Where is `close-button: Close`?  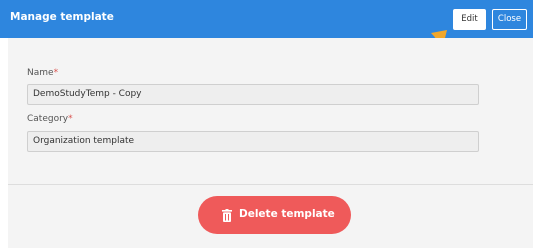 close-button: Close is located at coordinates (509, 19).